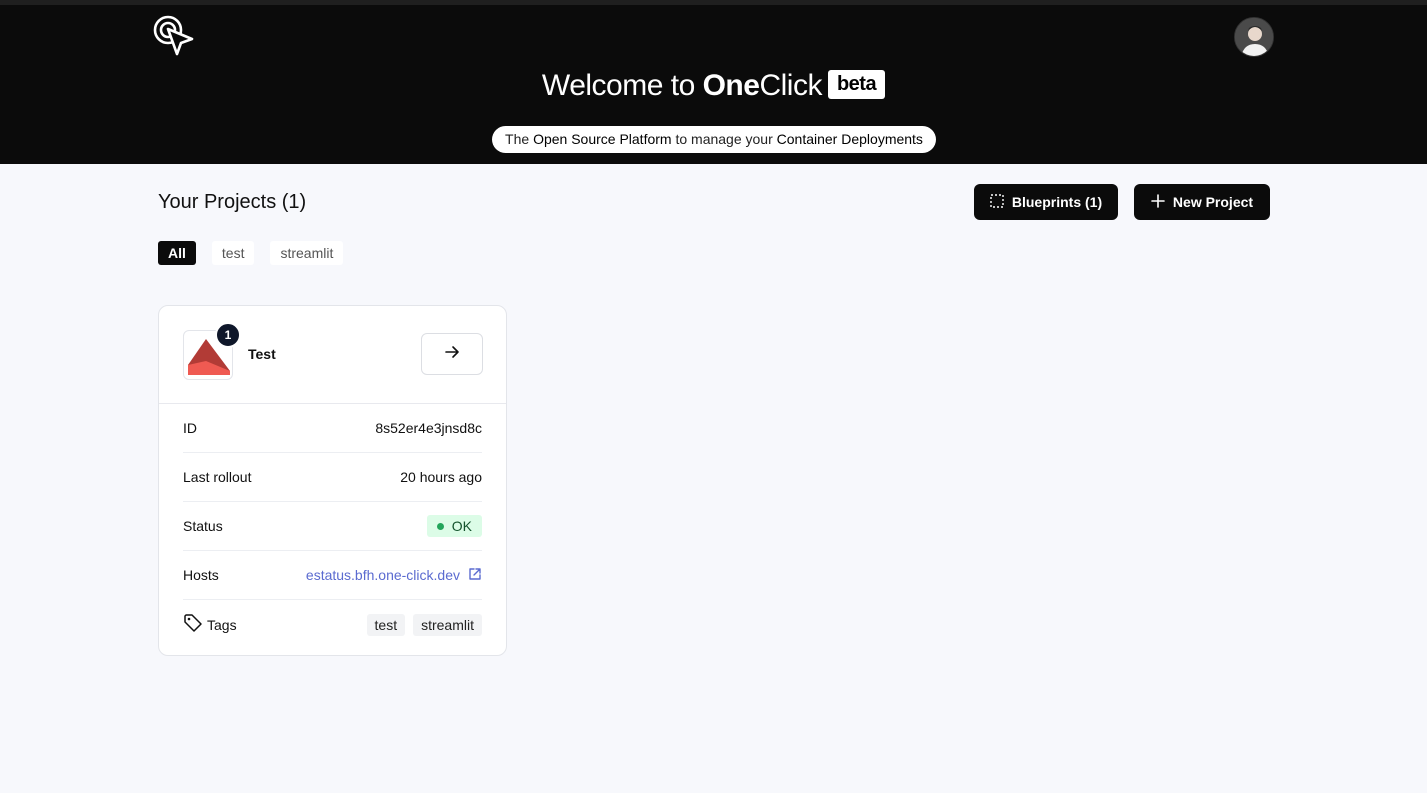 This screenshot has width=1427, height=793. I want to click on host-url: estatus.bfh.one-click.dev, so click(382, 575).